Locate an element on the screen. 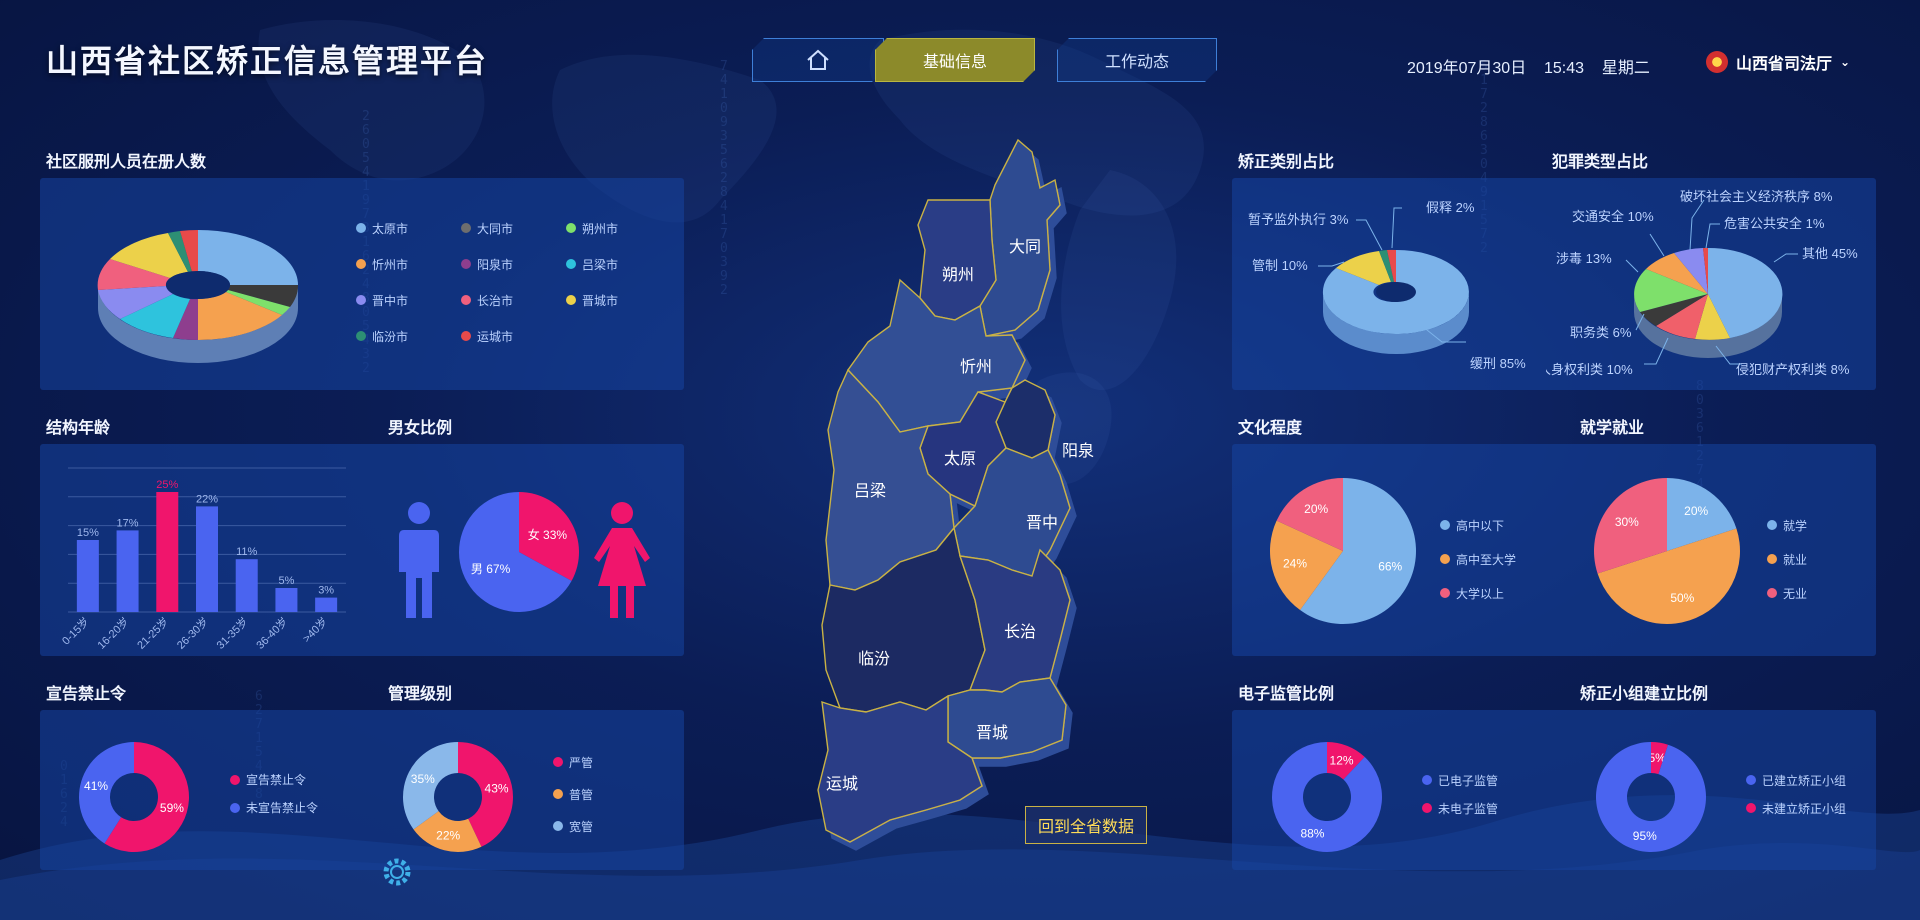 Image resolution: width=1920 pixels, height=920 pixels. legend-item: 宣告禁止令 is located at coordinates (274, 780).